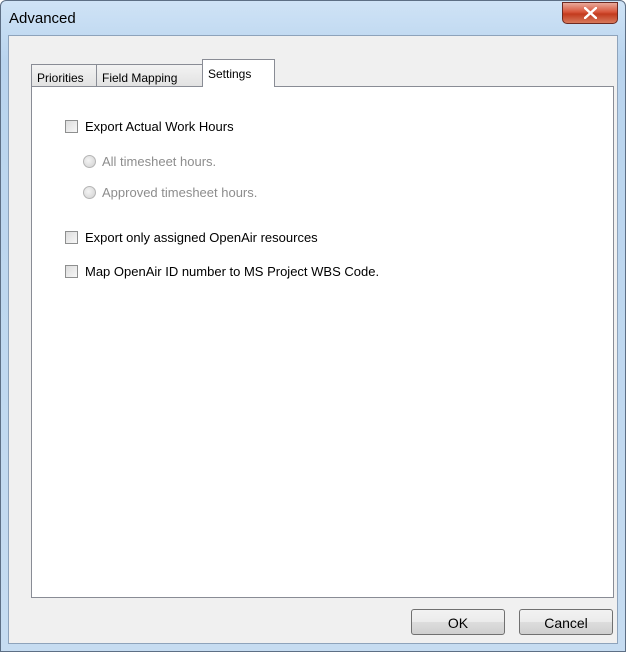  What do you see at coordinates (238, 73) in the screenshot?
I see `tab-settings: Settings` at bounding box center [238, 73].